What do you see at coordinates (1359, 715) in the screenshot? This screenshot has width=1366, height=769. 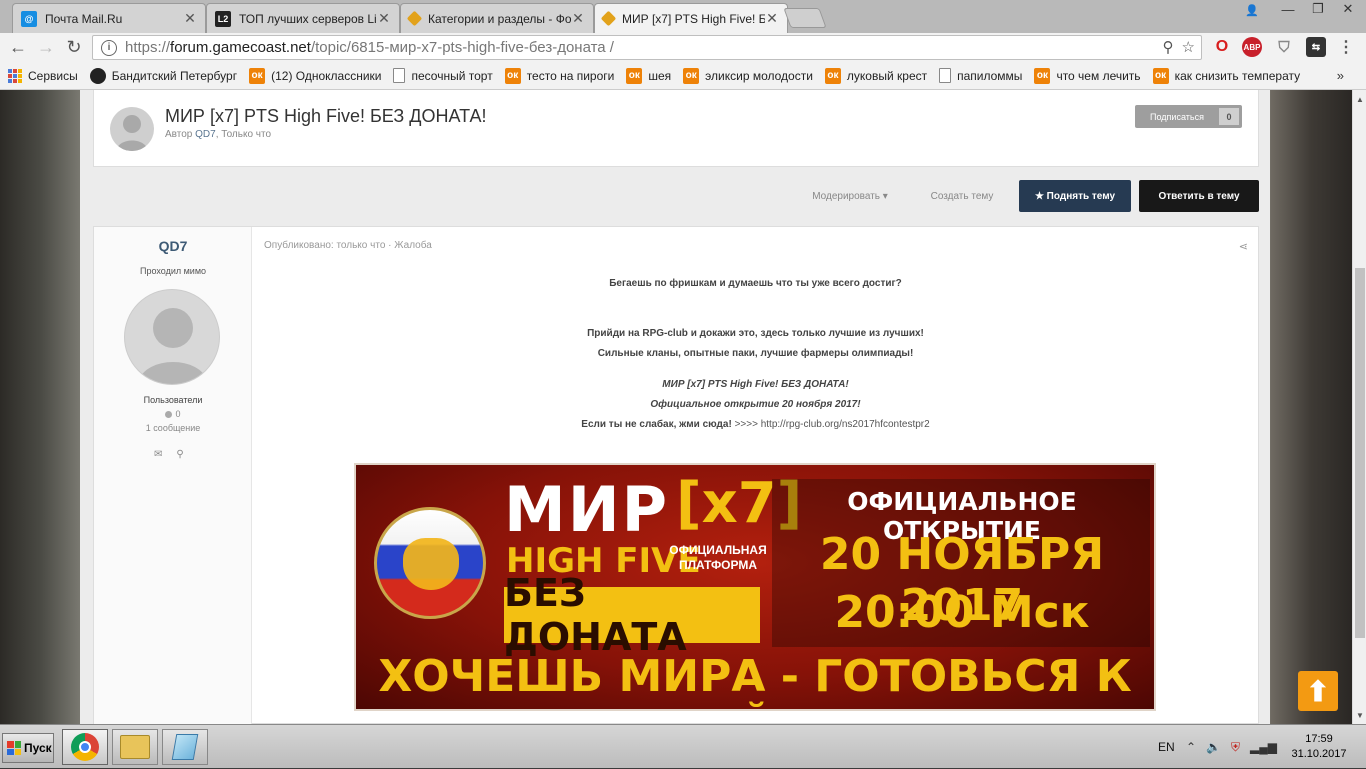 I see `scroll-down-icon: ▼` at bounding box center [1359, 715].